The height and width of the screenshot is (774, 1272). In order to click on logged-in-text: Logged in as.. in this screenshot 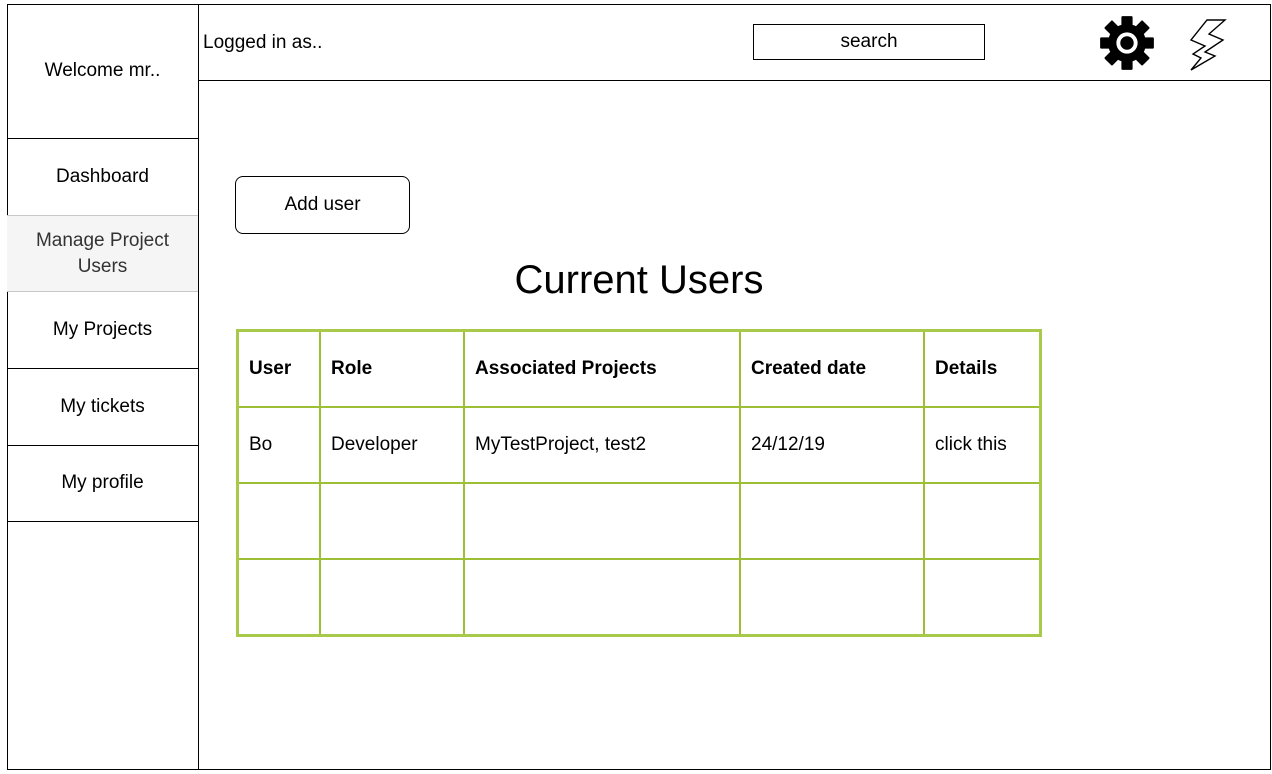, I will do `click(263, 42)`.